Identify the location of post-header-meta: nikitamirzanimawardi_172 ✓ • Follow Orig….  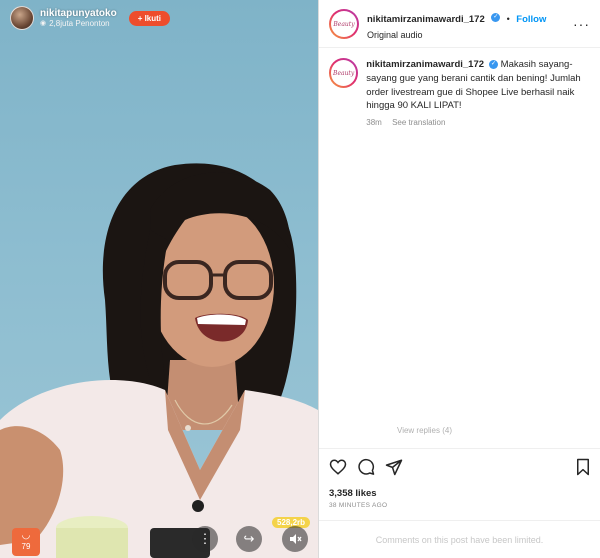
(456, 24).